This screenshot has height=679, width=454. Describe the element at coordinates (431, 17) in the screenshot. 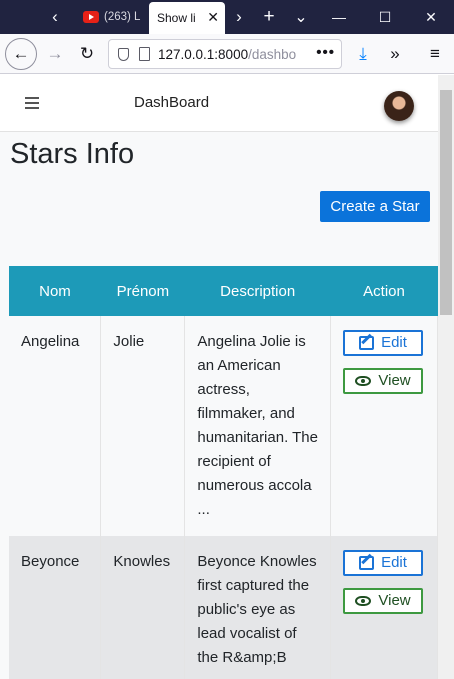

I see `close-window-icon: ✕` at that location.